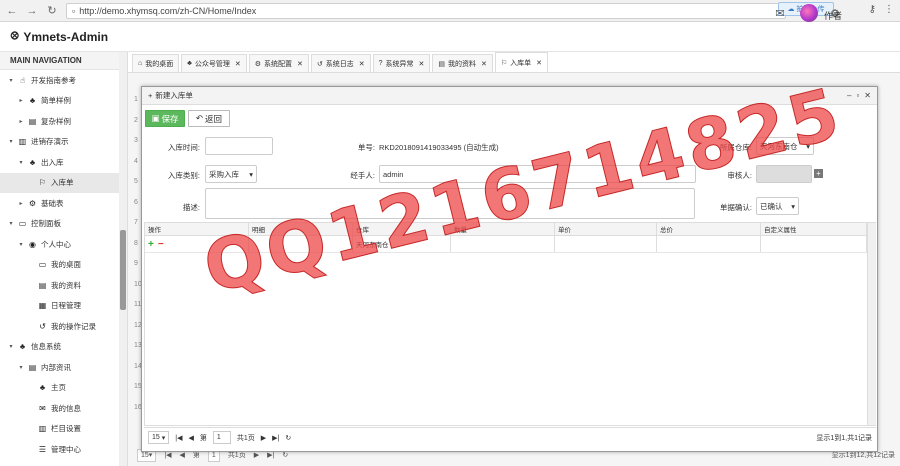 The image size is (900, 466). What do you see at coordinates (15, 36) in the screenshot?
I see `logo-icon: ꕕ` at bounding box center [15, 36].